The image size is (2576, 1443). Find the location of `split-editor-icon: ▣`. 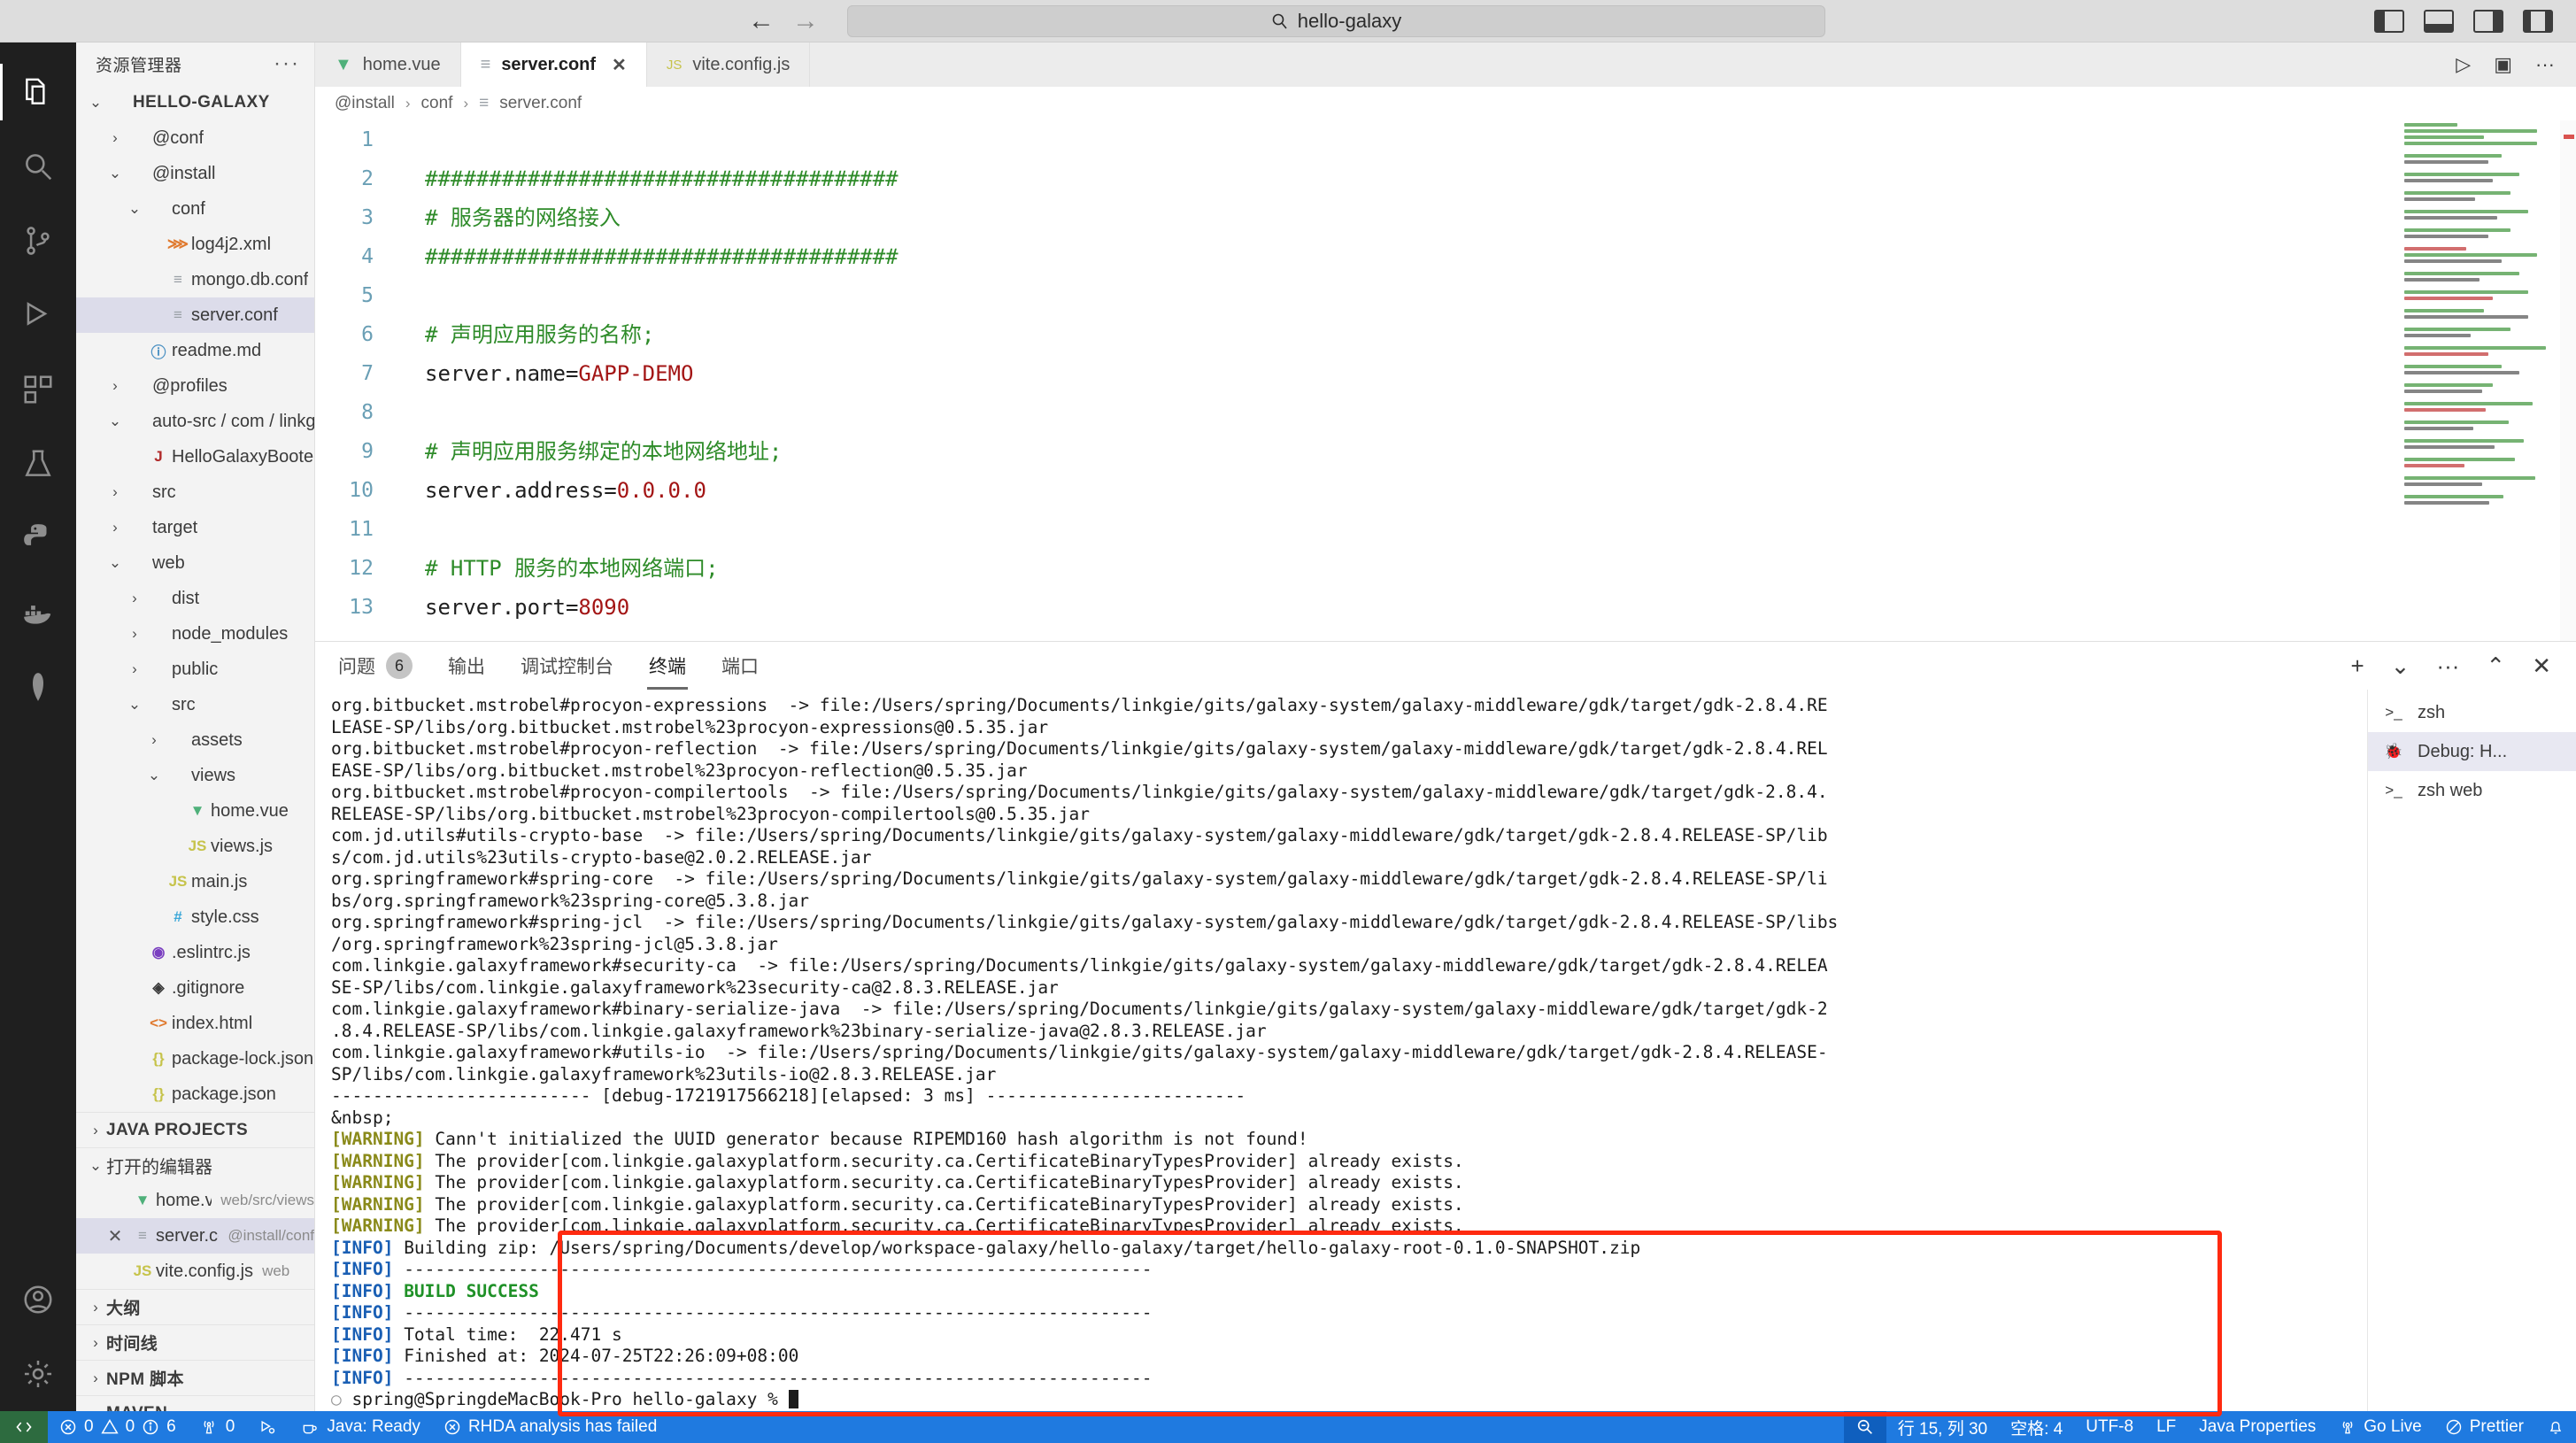

split-editor-icon: ▣ is located at coordinates (2503, 64).